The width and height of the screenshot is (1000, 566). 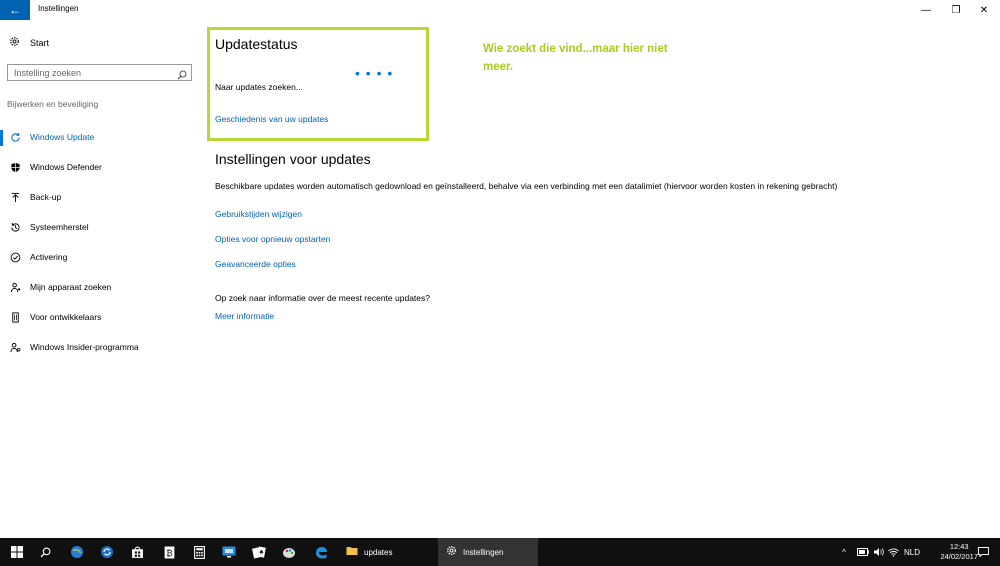 I want to click on search-box, so click(x=99, y=72).